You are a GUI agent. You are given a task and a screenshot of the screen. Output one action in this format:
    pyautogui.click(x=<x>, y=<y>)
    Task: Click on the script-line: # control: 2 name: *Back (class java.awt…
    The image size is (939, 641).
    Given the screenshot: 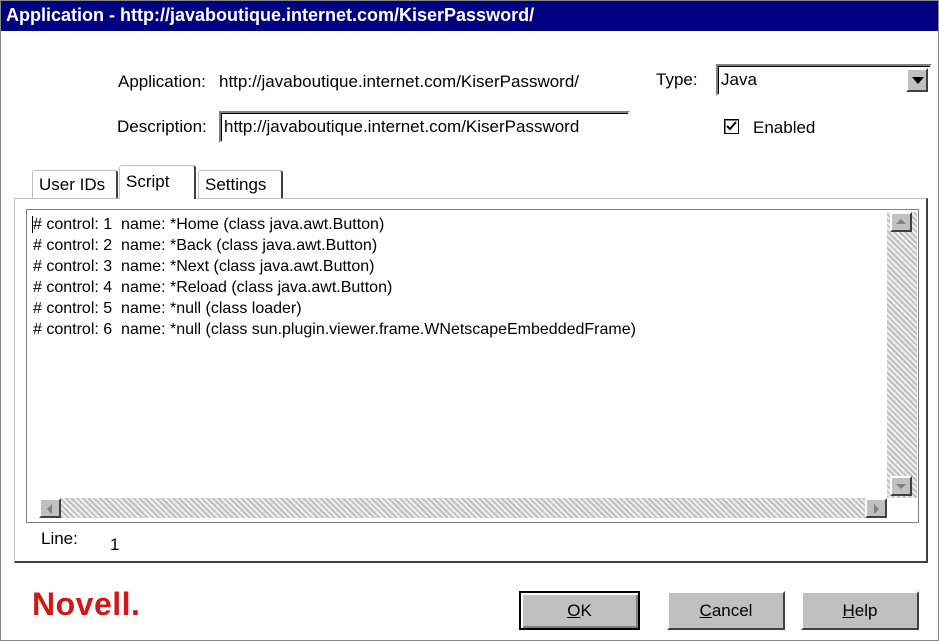 What is the action you would take?
    pyautogui.click(x=205, y=245)
    